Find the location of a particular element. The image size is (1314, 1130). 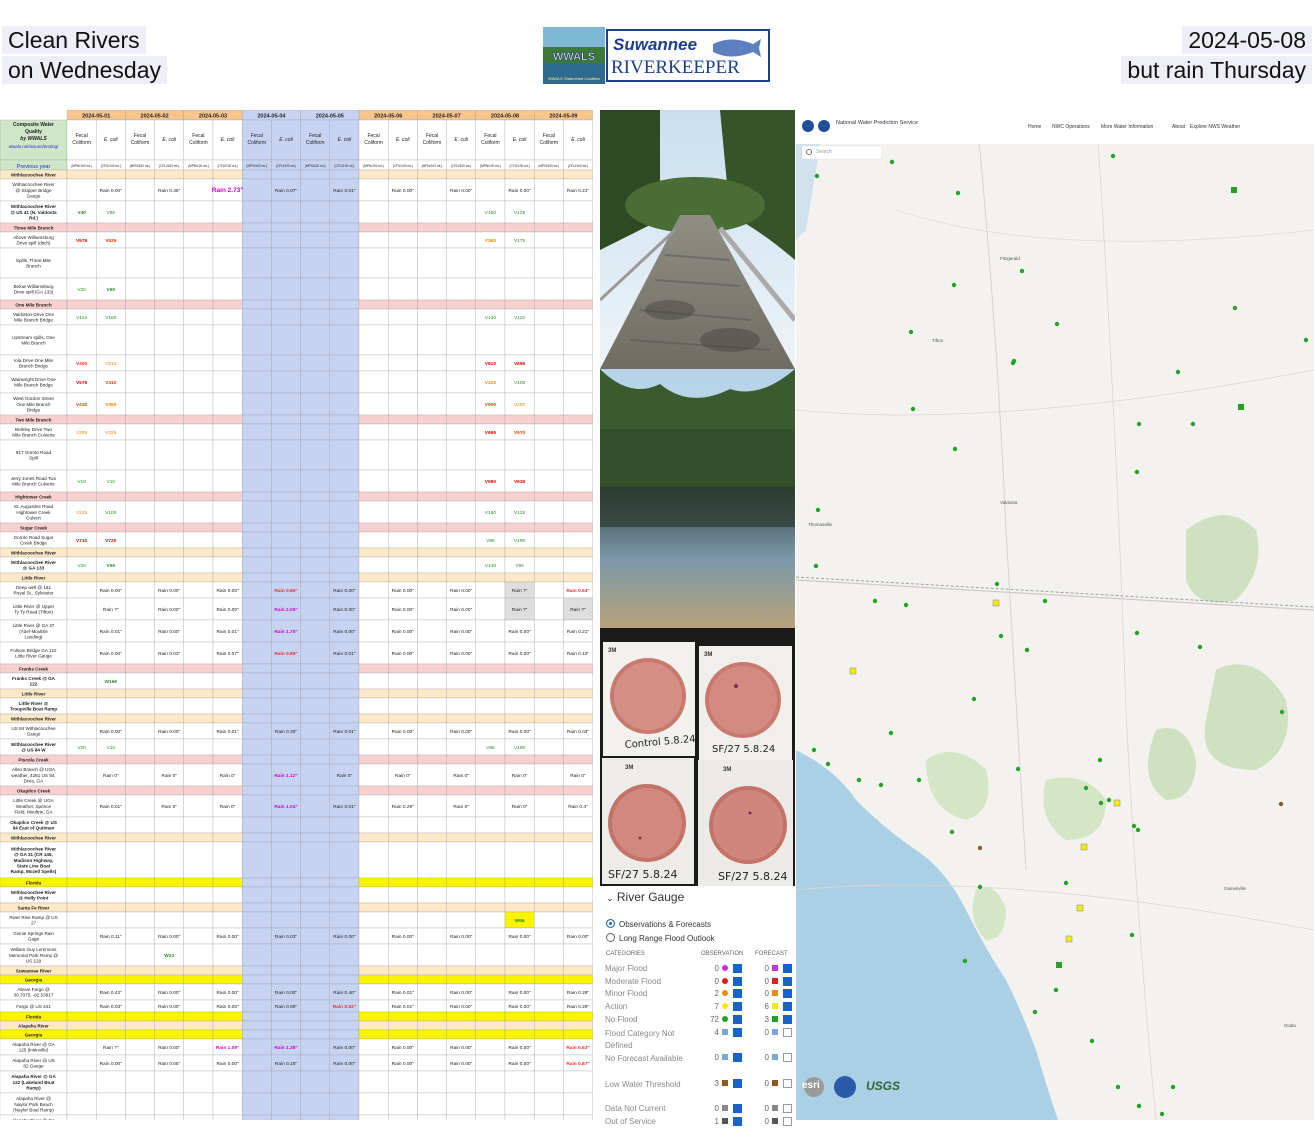

nav-link: Home is located at coordinates (1034, 127).